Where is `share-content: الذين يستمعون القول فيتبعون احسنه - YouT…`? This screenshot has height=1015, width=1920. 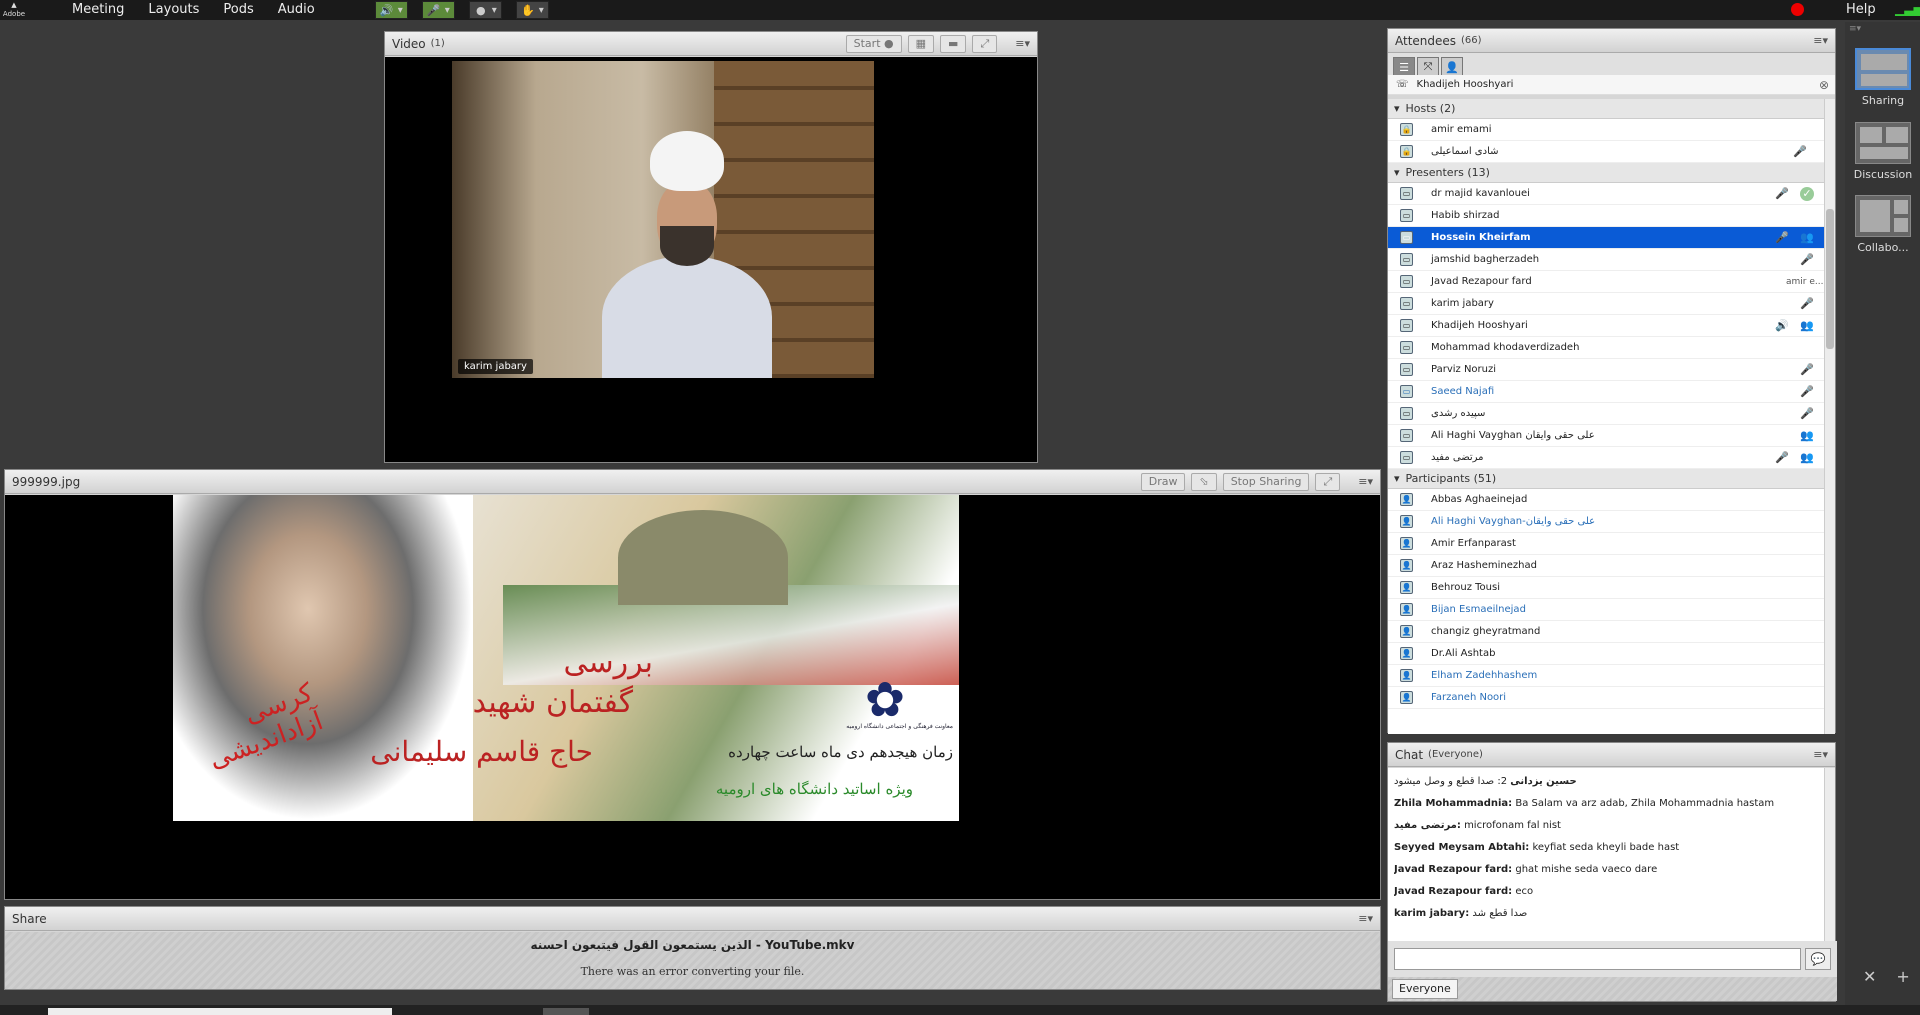
share-content: الذين يستمعون القول فيتبعون احسنه - YouT… is located at coordinates (692, 960).